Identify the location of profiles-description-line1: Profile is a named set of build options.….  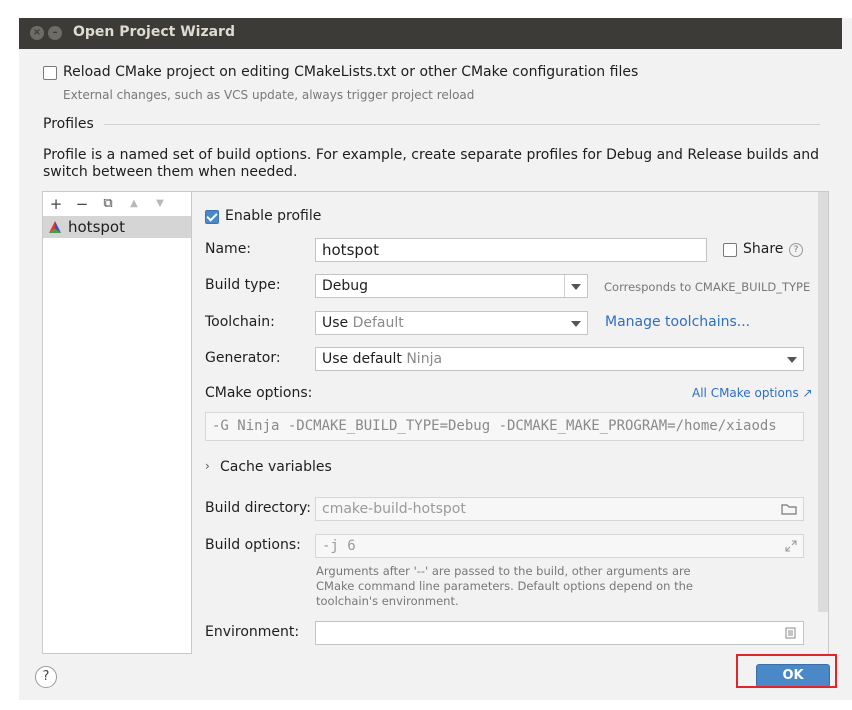
(431, 155).